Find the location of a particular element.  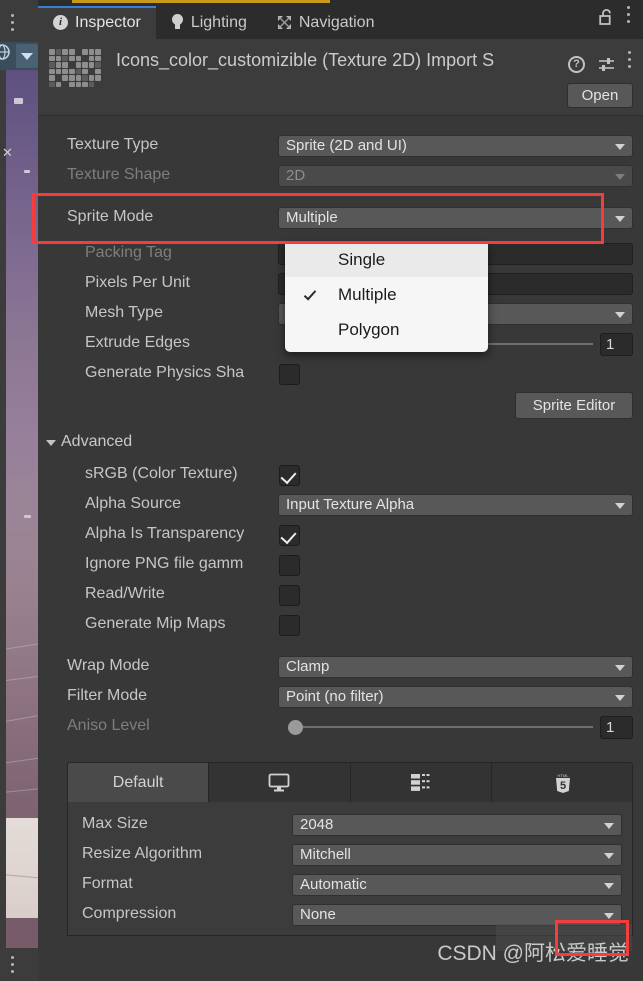

triangle-down-icon is located at coordinates (51, 443).